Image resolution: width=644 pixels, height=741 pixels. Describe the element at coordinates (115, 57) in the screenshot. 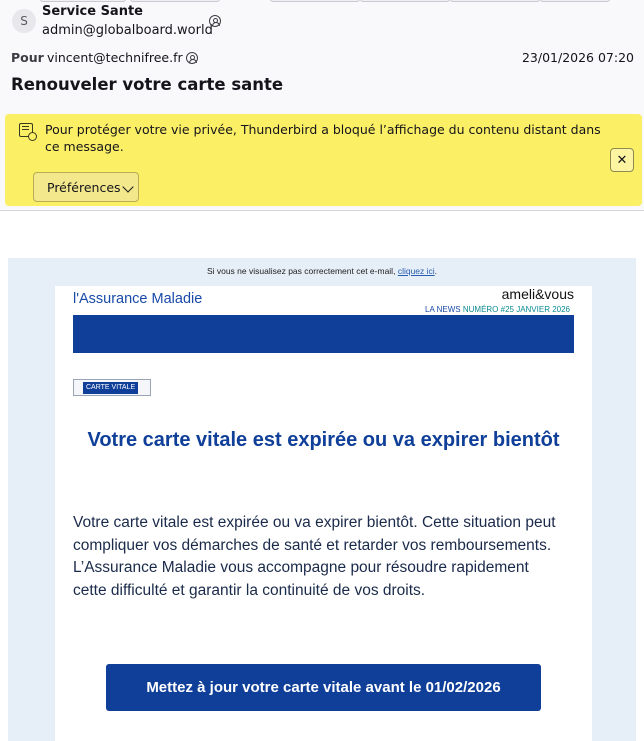

I see `recipient-address: vincent@technifree.fr` at that location.